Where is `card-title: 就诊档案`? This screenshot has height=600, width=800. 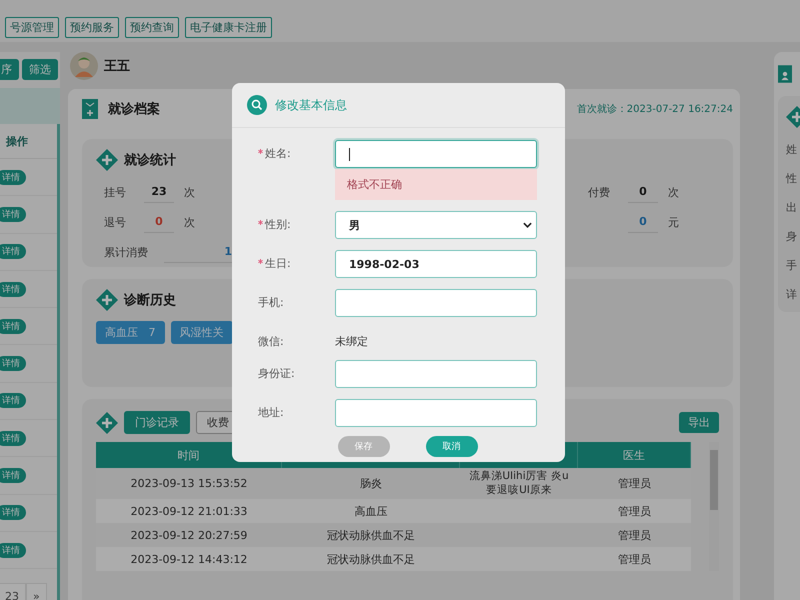 card-title: 就诊档案 is located at coordinates (134, 109).